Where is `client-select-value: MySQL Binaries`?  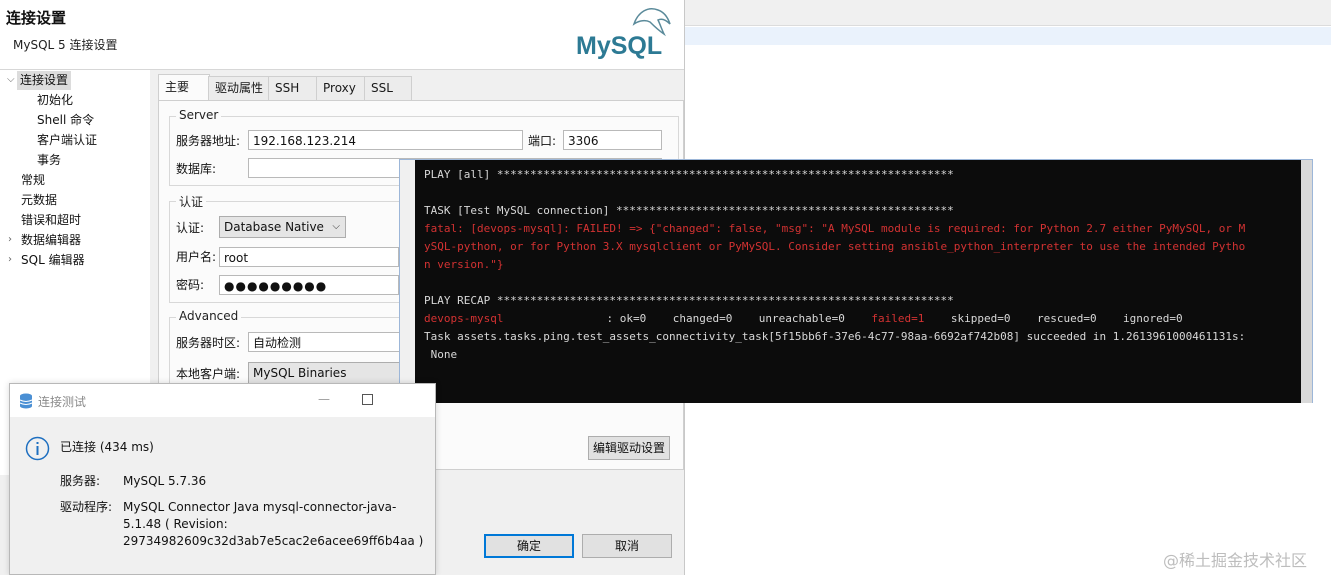 client-select-value: MySQL Binaries is located at coordinates (300, 373).